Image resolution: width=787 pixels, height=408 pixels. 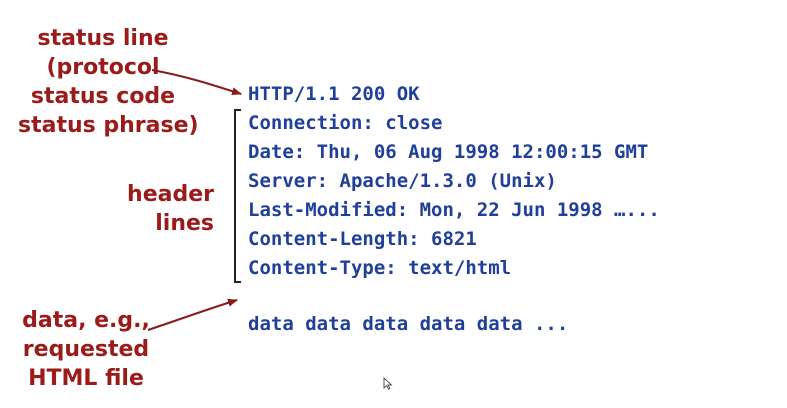 I want to click on data-arrow, so click(x=192, y=314).